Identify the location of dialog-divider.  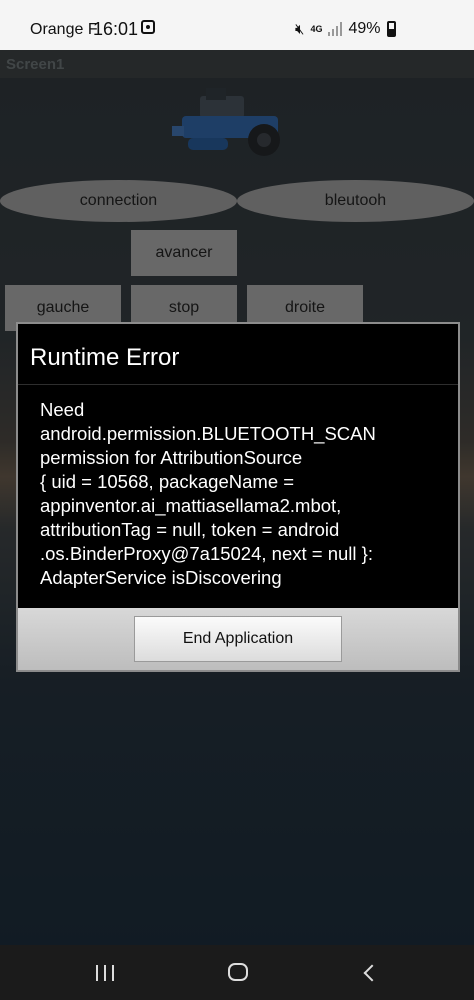
(238, 384).